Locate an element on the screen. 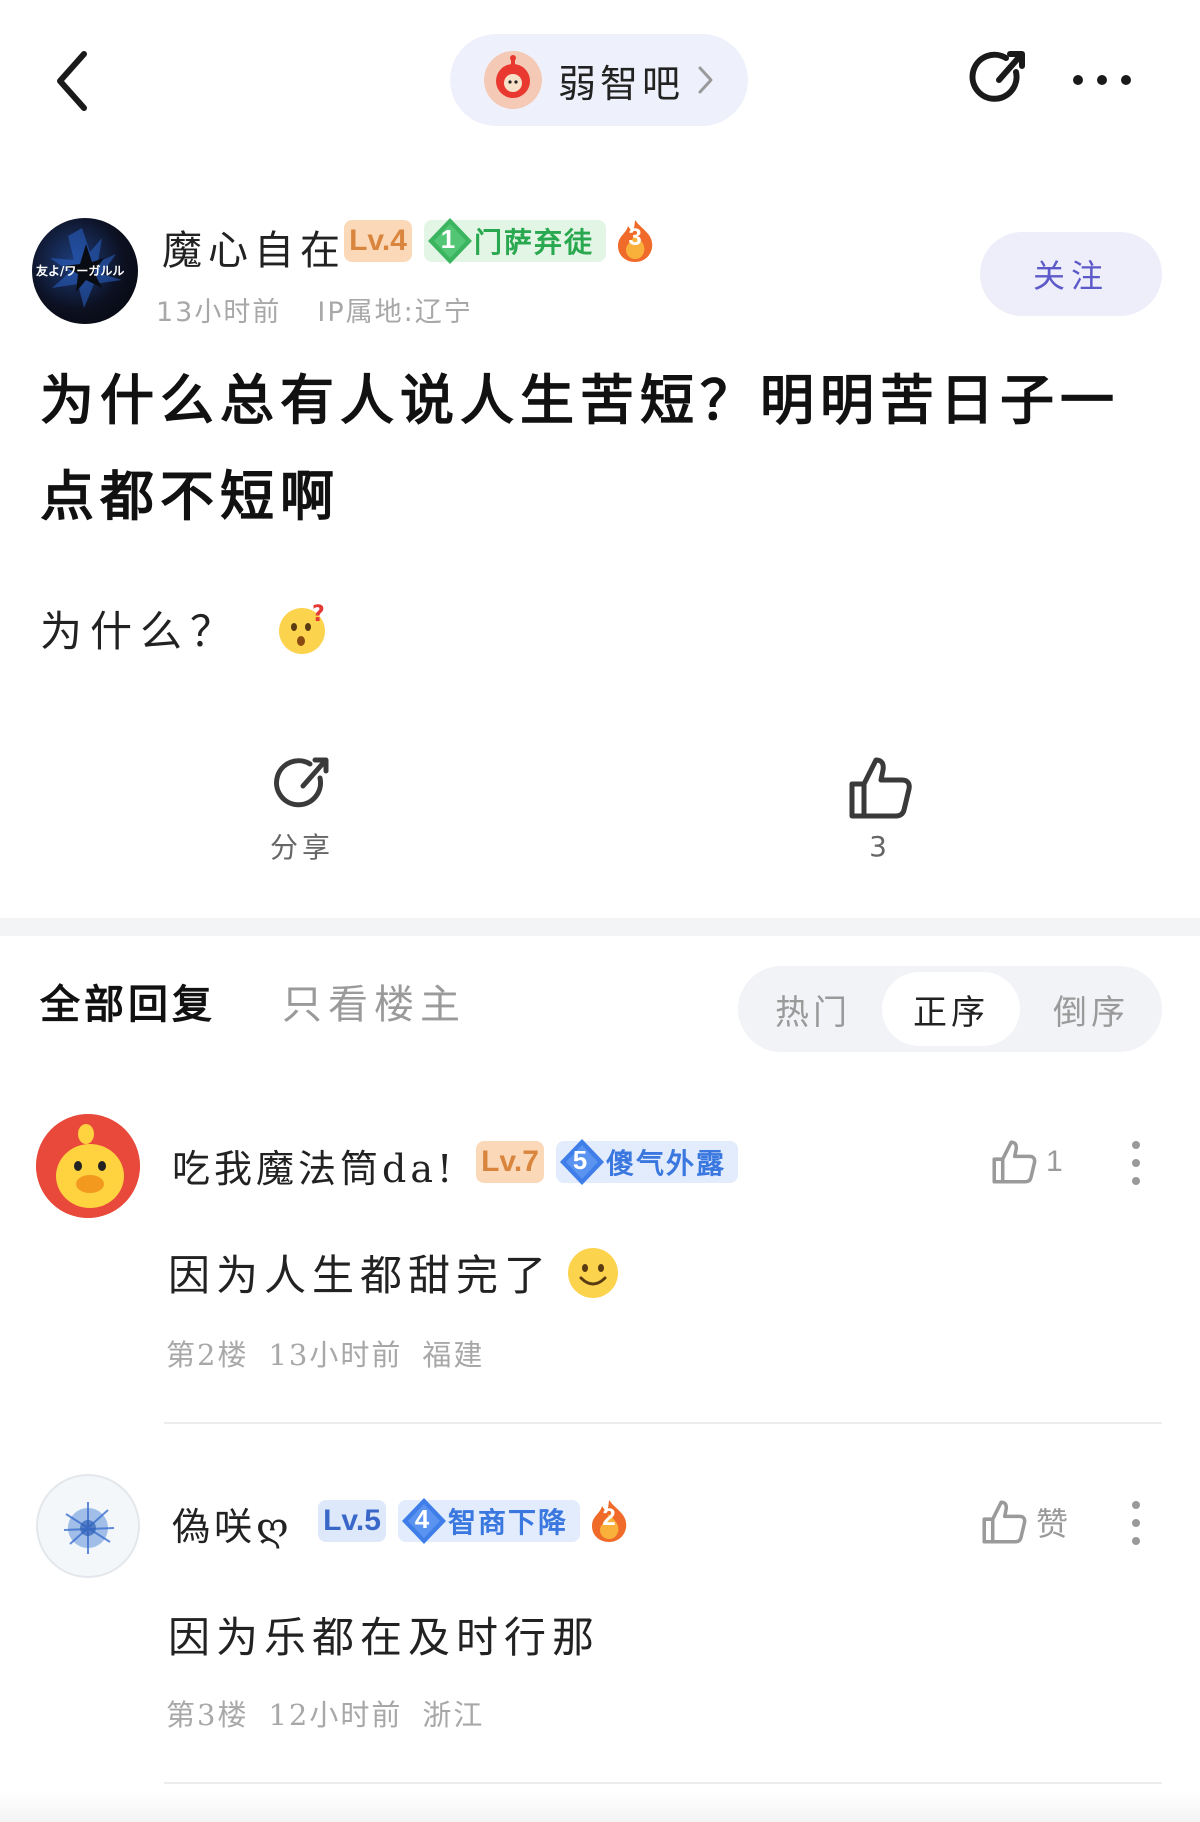 This screenshot has height=1822, width=1200. comment-meta: 第2楼 13小时前 福建 is located at coordinates (325, 1353).